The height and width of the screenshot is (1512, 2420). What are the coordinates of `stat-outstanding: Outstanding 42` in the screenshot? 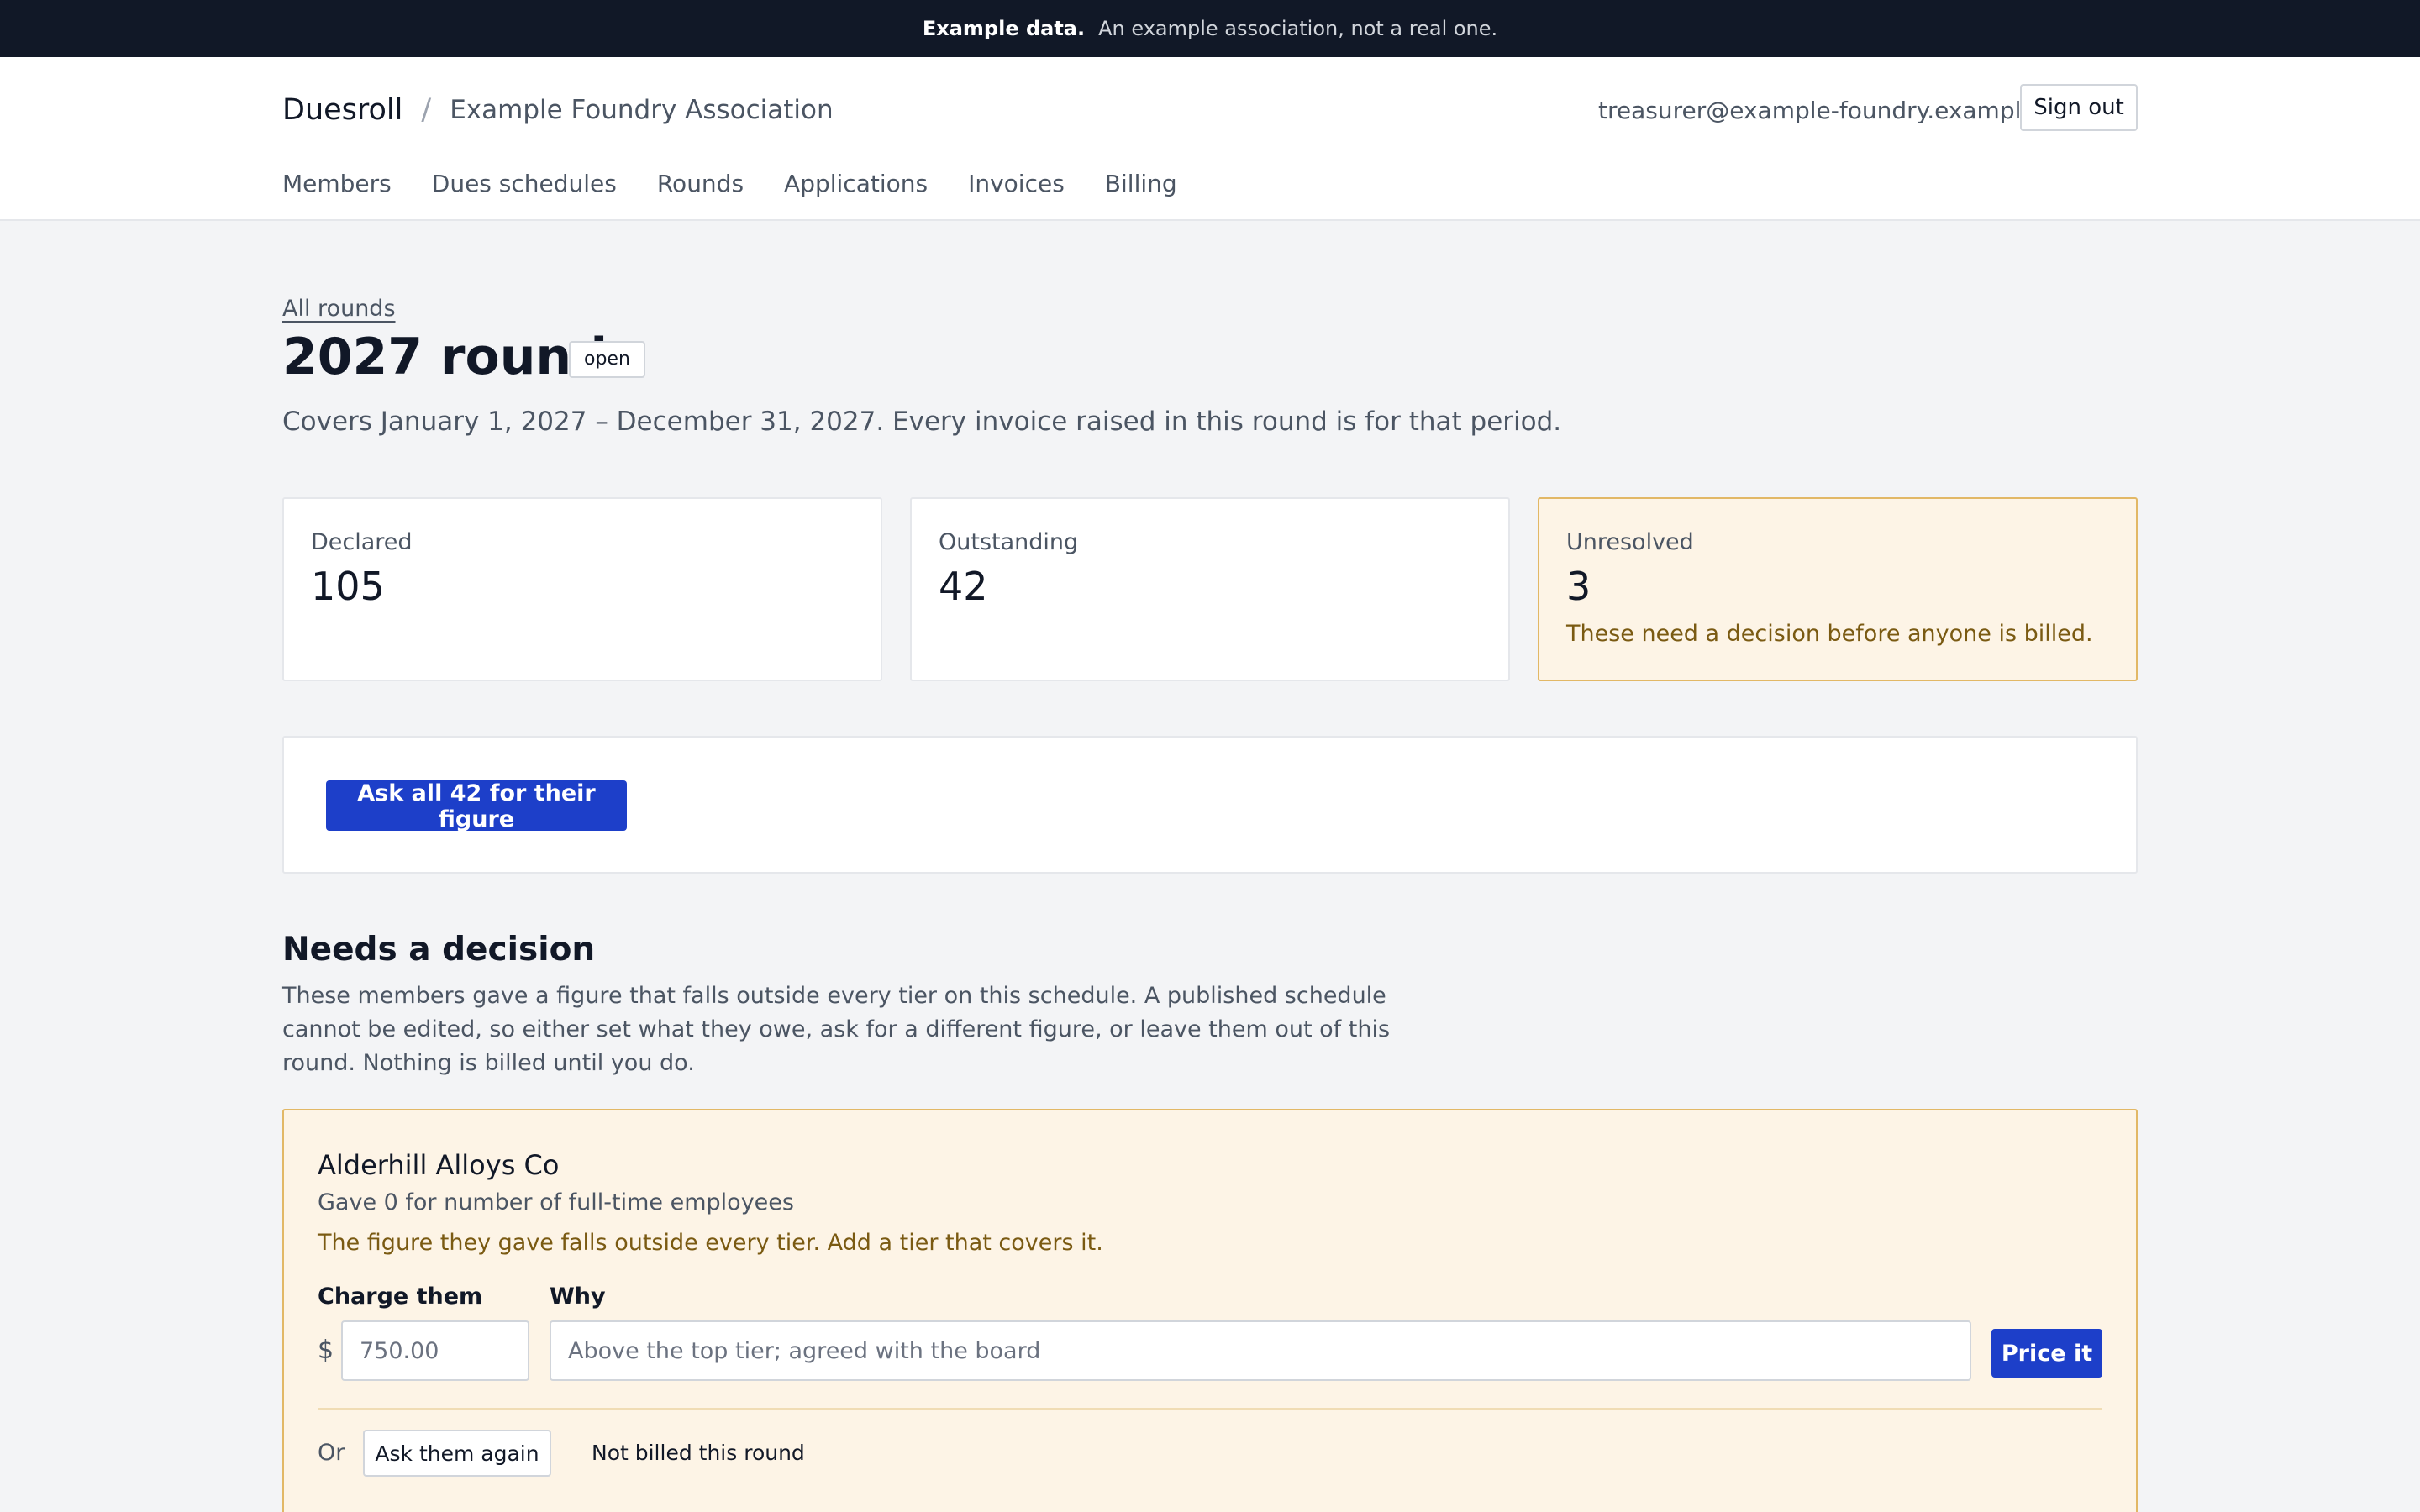 It's located at (1210, 589).